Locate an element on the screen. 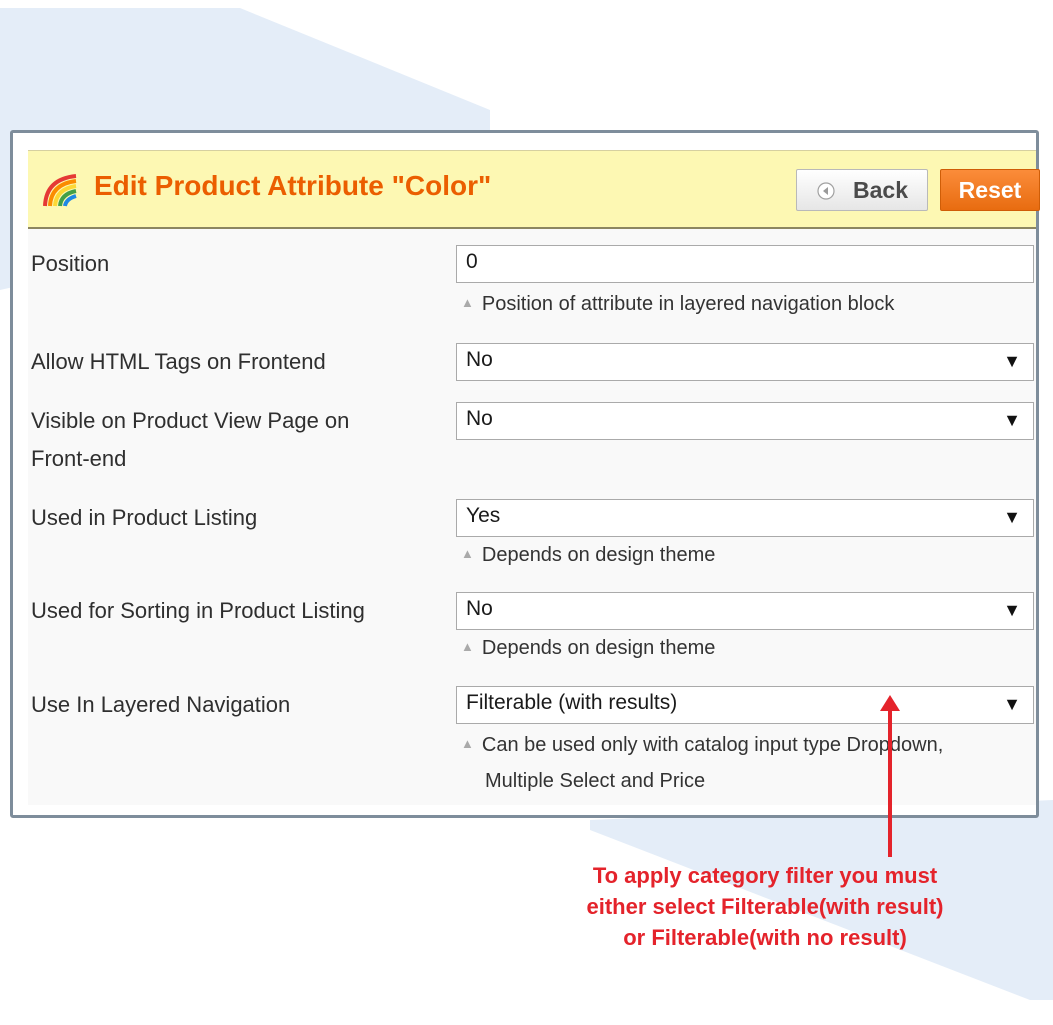 The image size is (1053, 1025). page-title: Edit Product Attribute "Color" is located at coordinates (293, 185).